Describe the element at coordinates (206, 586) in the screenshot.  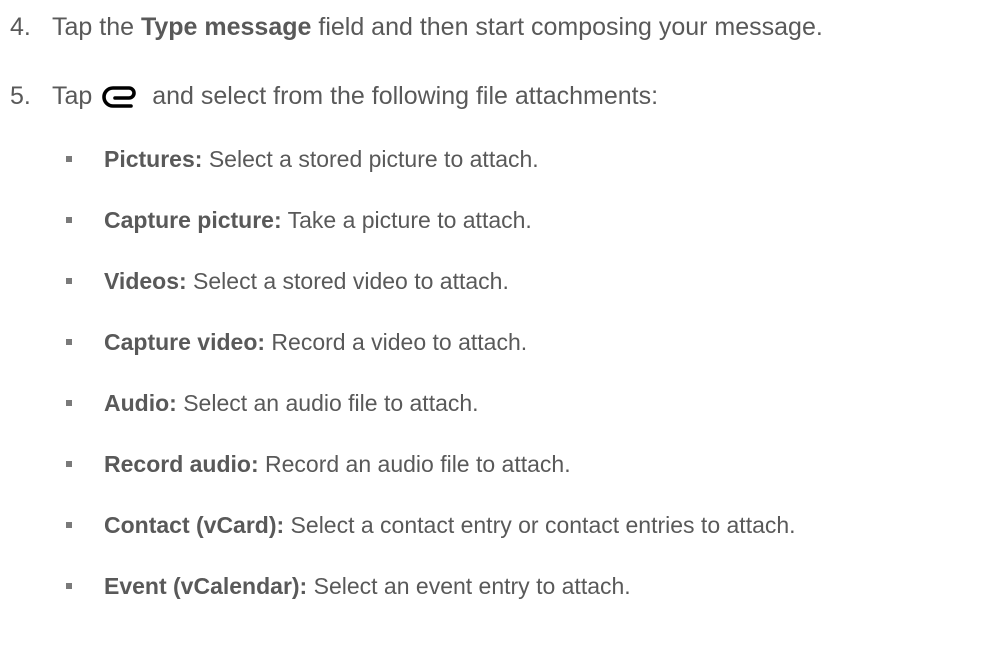
I see `attachment-name: Event (vCalendar):` at that location.